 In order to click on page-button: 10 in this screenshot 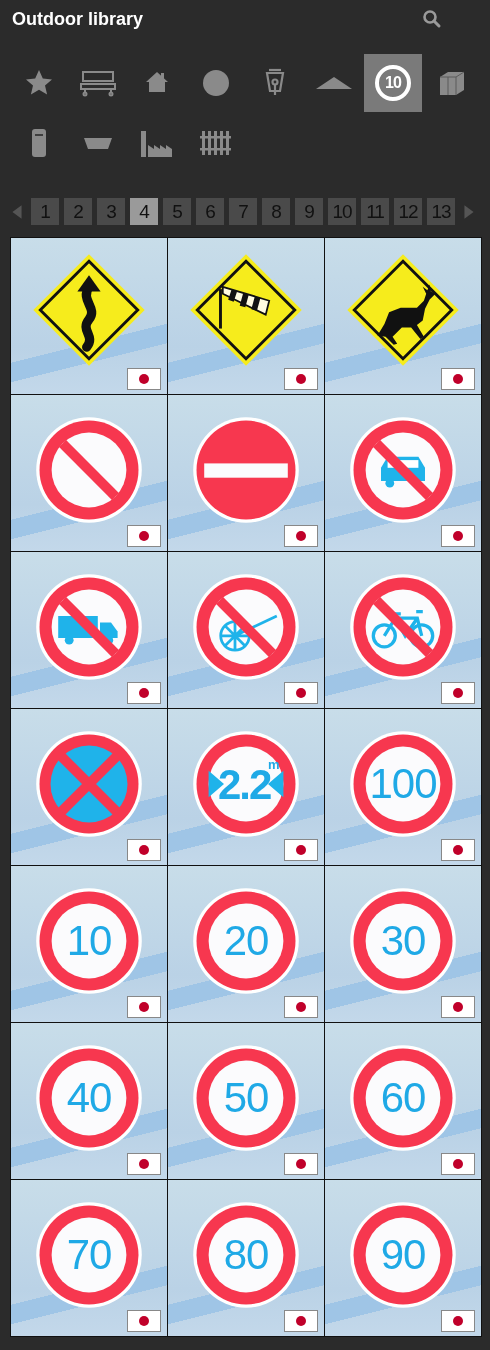, I will do `click(342, 211)`.